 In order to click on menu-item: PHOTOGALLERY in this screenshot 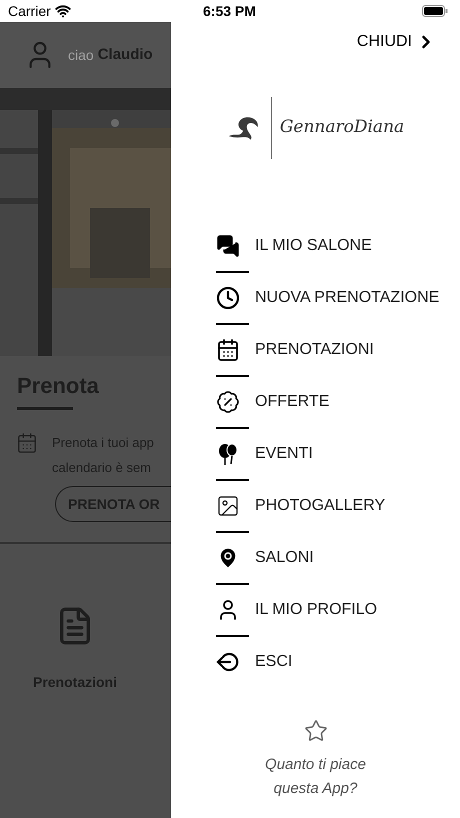, I will do `click(338, 506)`.